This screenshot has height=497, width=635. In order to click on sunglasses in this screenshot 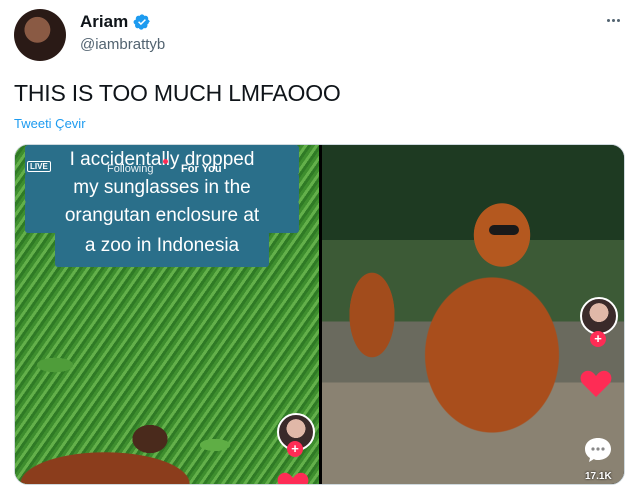, I will do `click(504, 230)`.